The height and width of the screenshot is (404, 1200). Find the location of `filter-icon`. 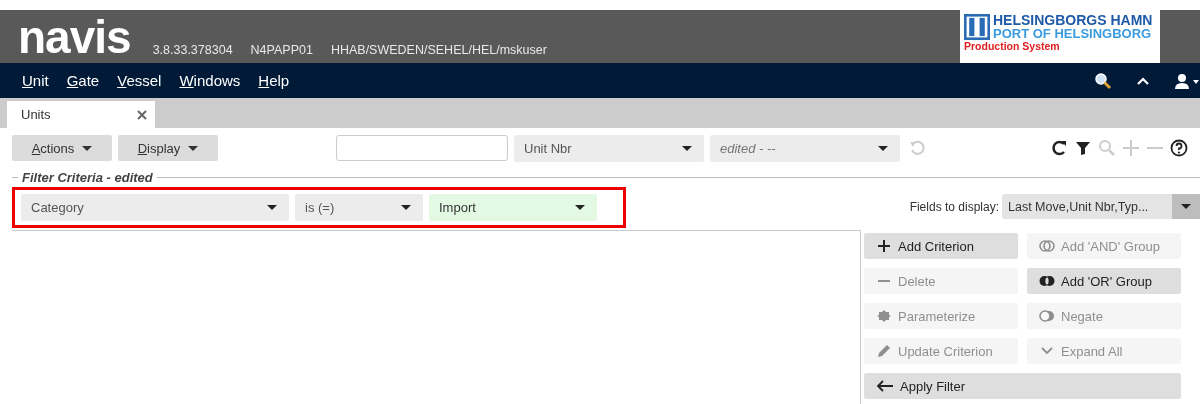

filter-icon is located at coordinates (1083, 148).